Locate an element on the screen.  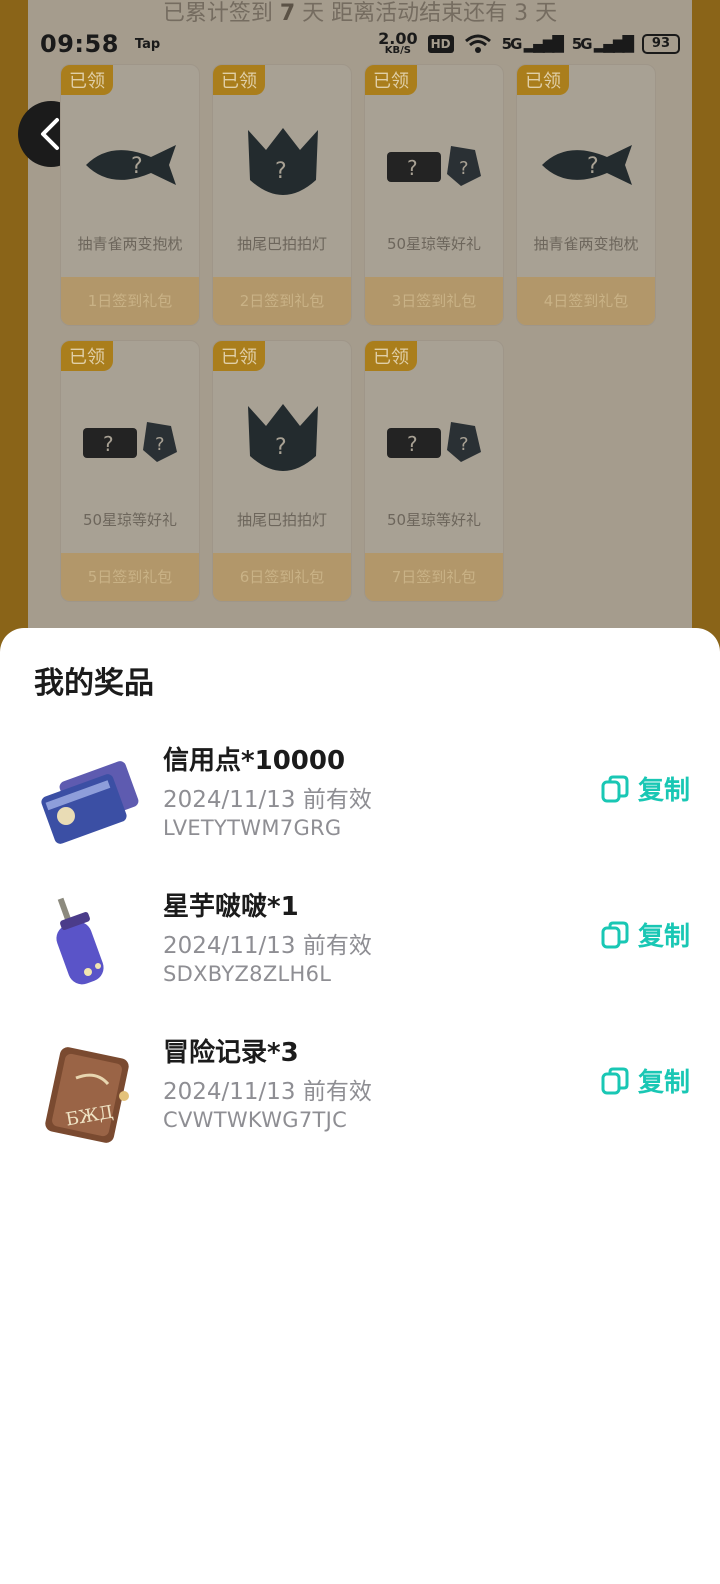
battery-icon: 93 is located at coordinates (660, 44).